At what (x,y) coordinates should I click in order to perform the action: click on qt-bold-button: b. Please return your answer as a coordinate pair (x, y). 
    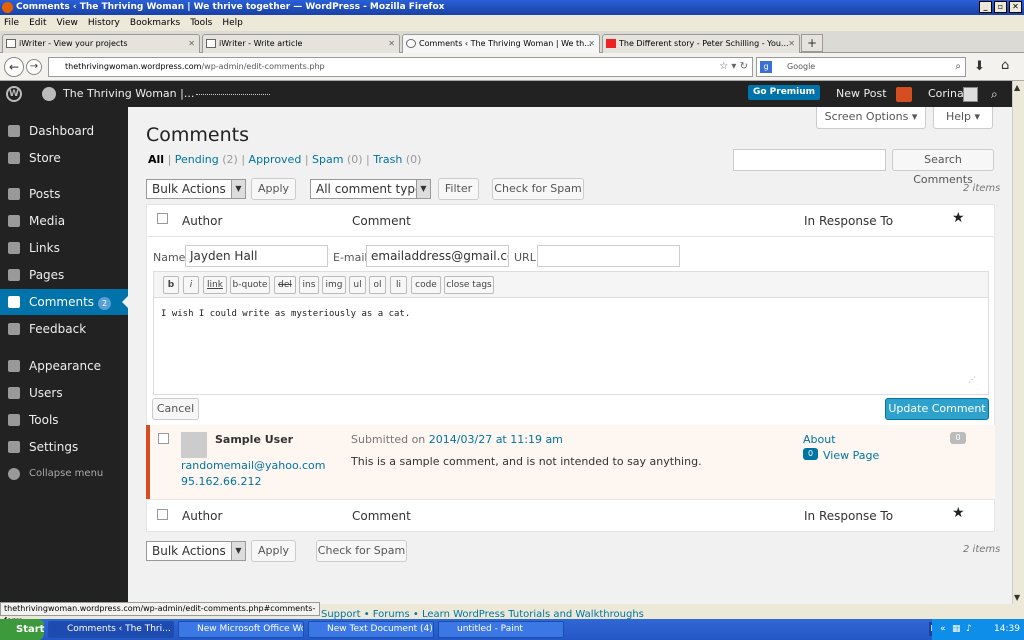
    Looking at the image, I should click on (171, 285).